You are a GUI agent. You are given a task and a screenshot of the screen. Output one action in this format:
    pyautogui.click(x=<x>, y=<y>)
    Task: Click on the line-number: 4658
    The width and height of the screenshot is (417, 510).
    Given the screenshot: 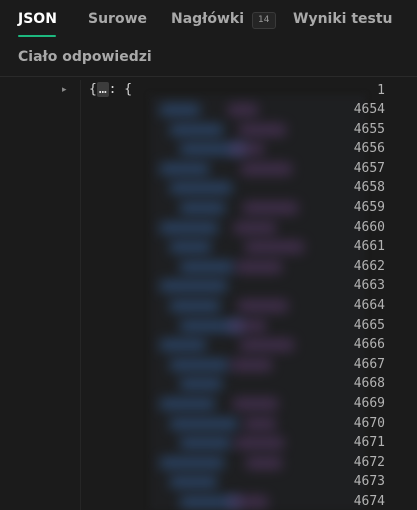 What is the action you would take?
    pyautogui.click(x=369, y=188)
    